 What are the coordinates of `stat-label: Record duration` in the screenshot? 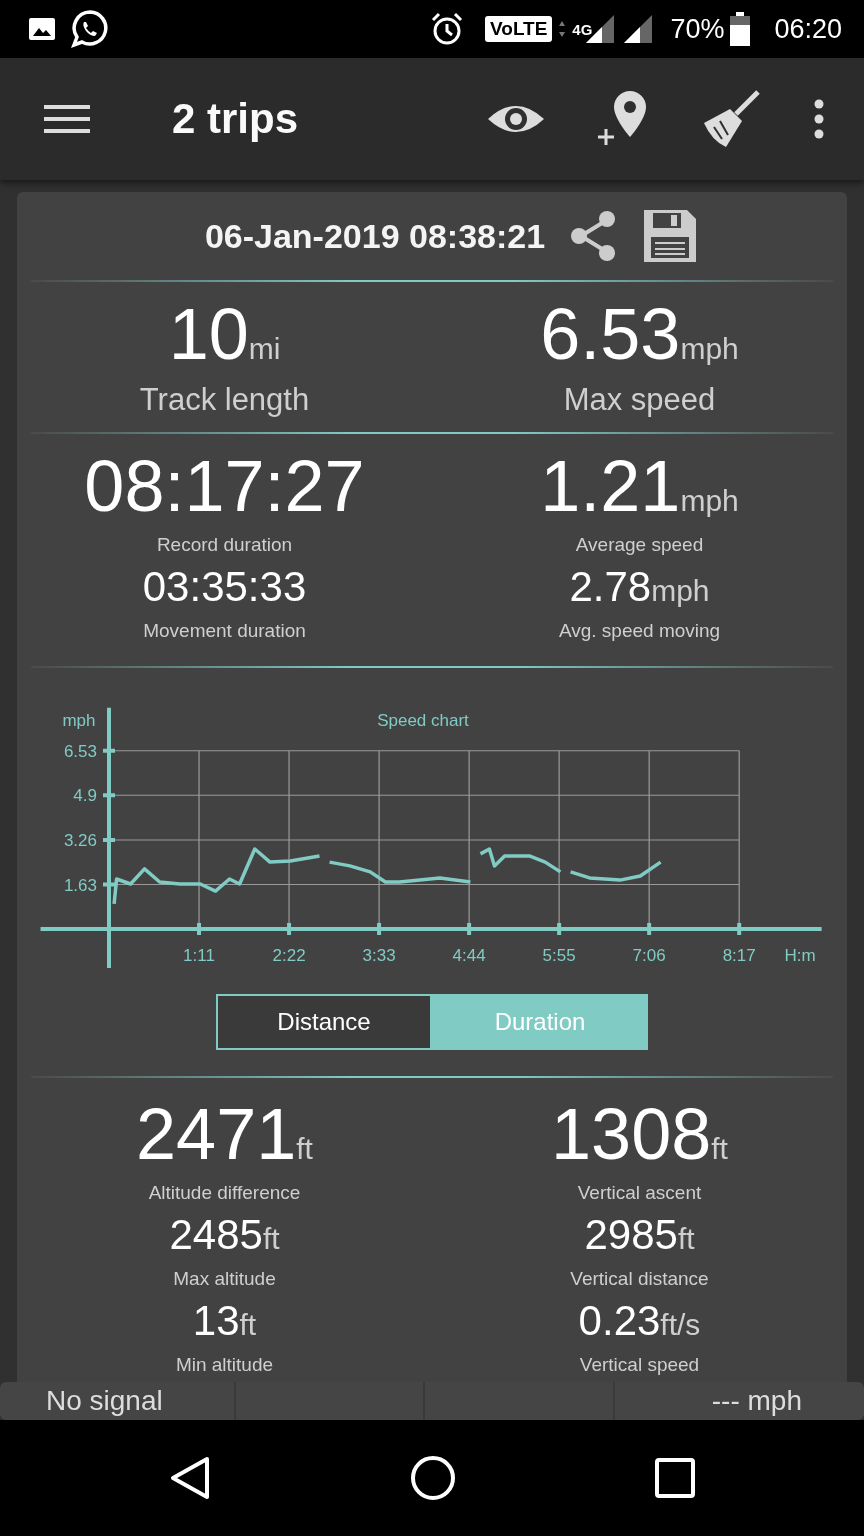 It's located at (224, 545).